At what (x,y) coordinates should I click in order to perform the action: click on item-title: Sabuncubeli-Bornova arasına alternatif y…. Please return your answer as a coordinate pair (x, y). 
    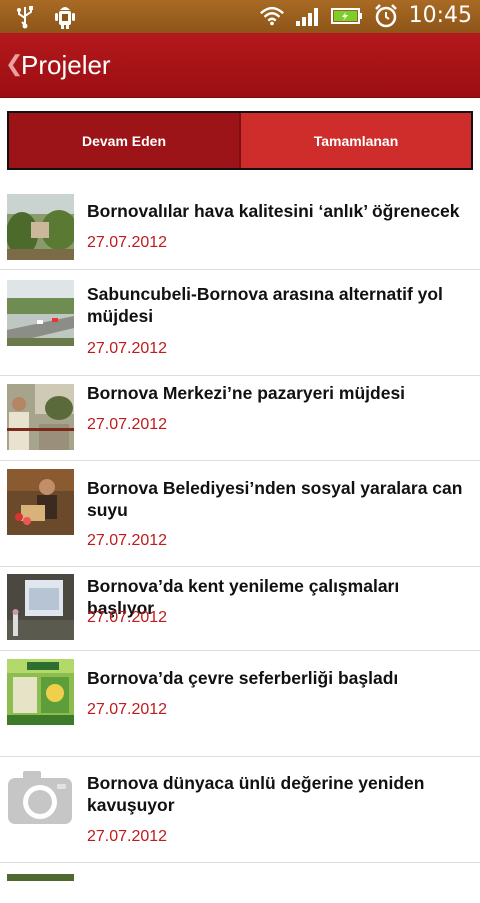
    Looking at the image, I should click on (265, 305).